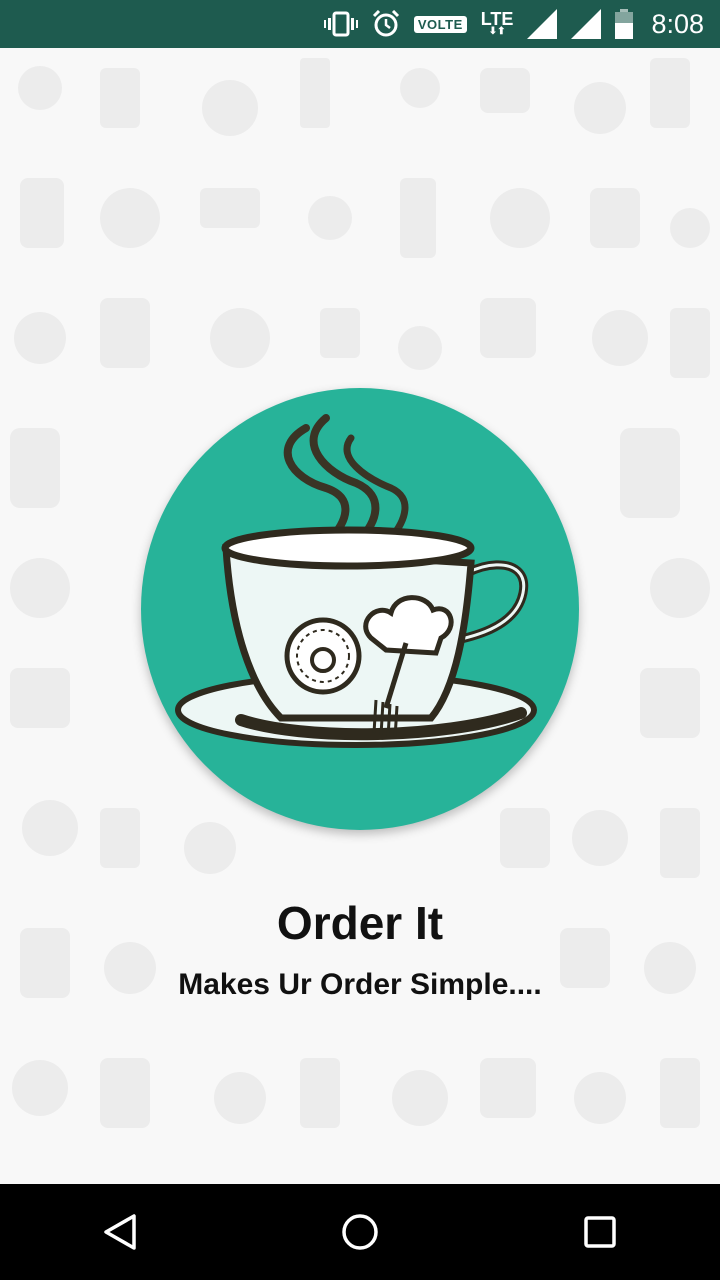 The height and width of the screenshot is (1280, 720). What do you see at coordinates (624, 24) in the screenshot?
I see `battery-icon` at bounding box center [624, 24].